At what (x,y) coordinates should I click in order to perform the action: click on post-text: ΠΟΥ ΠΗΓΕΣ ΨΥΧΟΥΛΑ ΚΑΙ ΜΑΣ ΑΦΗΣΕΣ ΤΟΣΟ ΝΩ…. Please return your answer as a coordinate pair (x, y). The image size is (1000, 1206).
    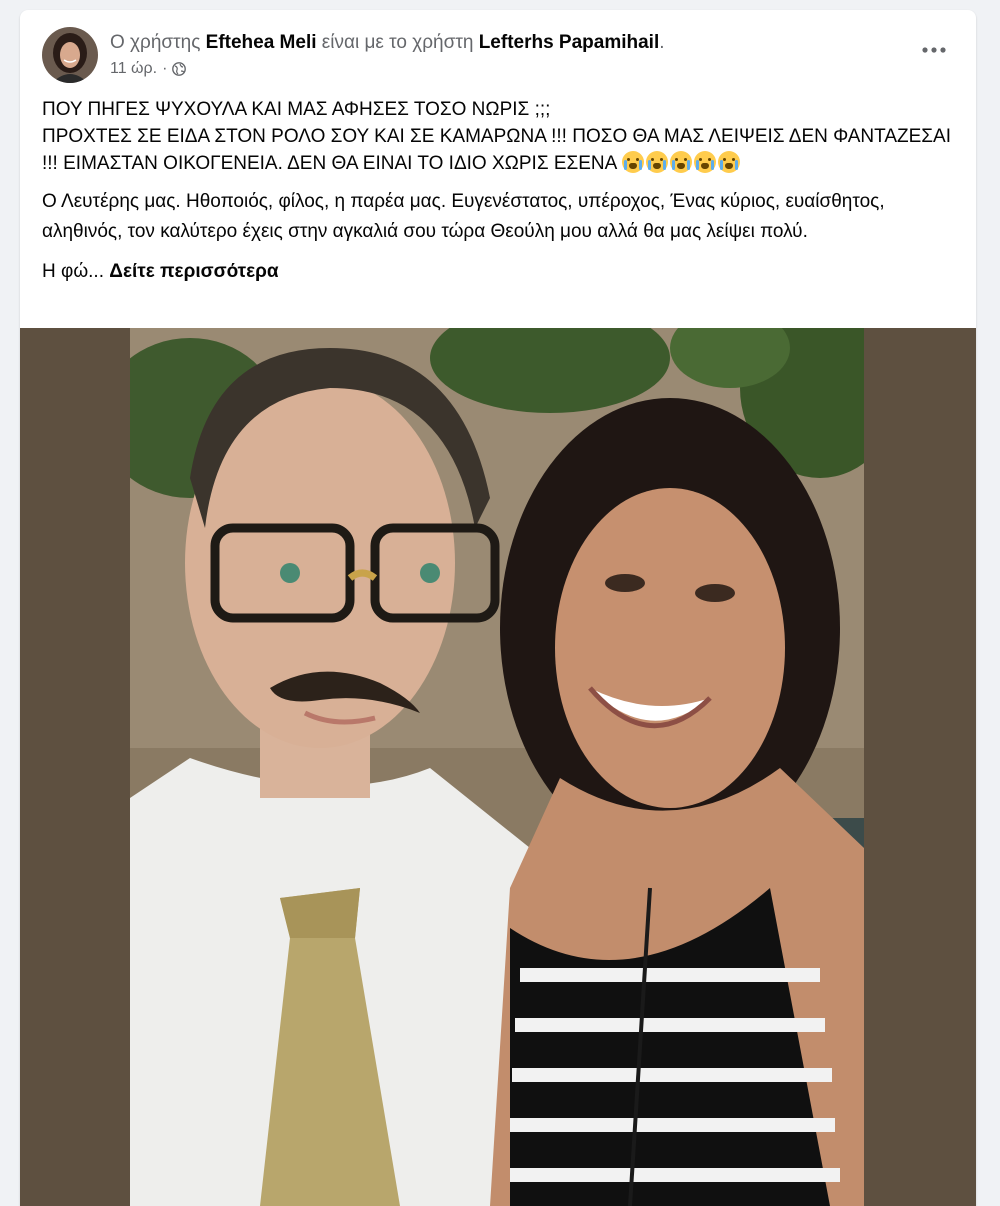
    Looking at the image, I should click on (497, 190).